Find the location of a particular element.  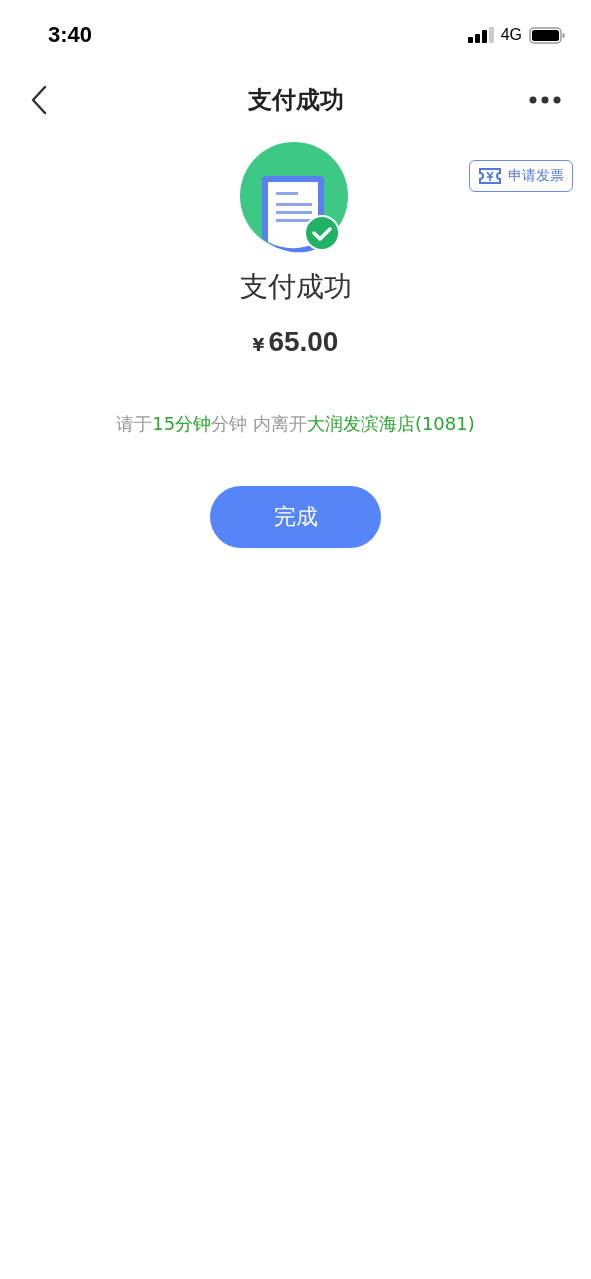

status-time: 3:40 is located at coordinates (70, 35).